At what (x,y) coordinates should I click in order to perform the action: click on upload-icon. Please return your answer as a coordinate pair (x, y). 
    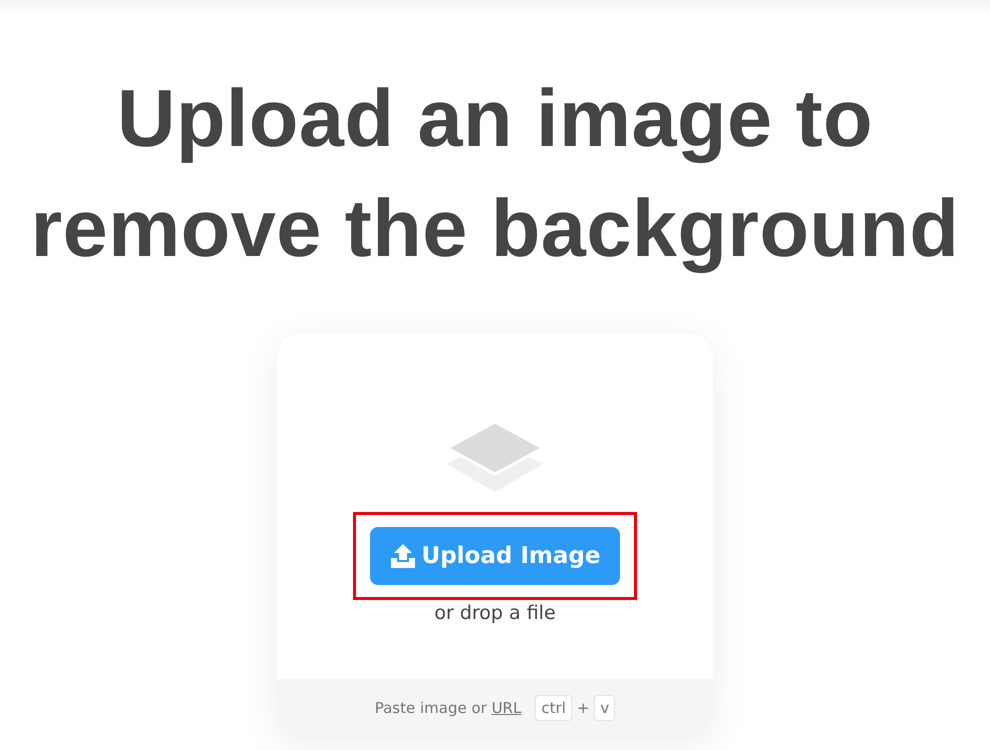
    Looking at the image, I should click on (403, 556).